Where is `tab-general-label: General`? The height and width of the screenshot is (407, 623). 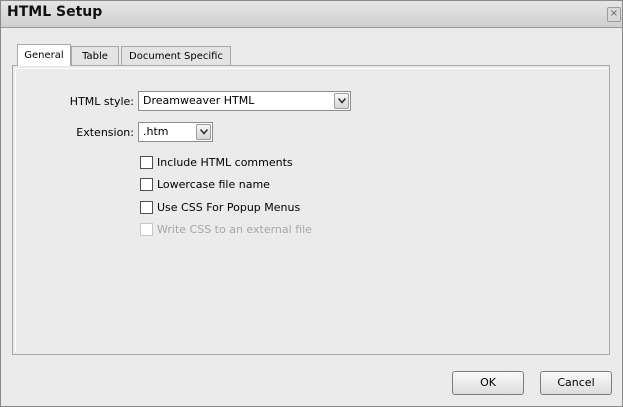
tab-general-label: General is located at coordinates (44, 55).